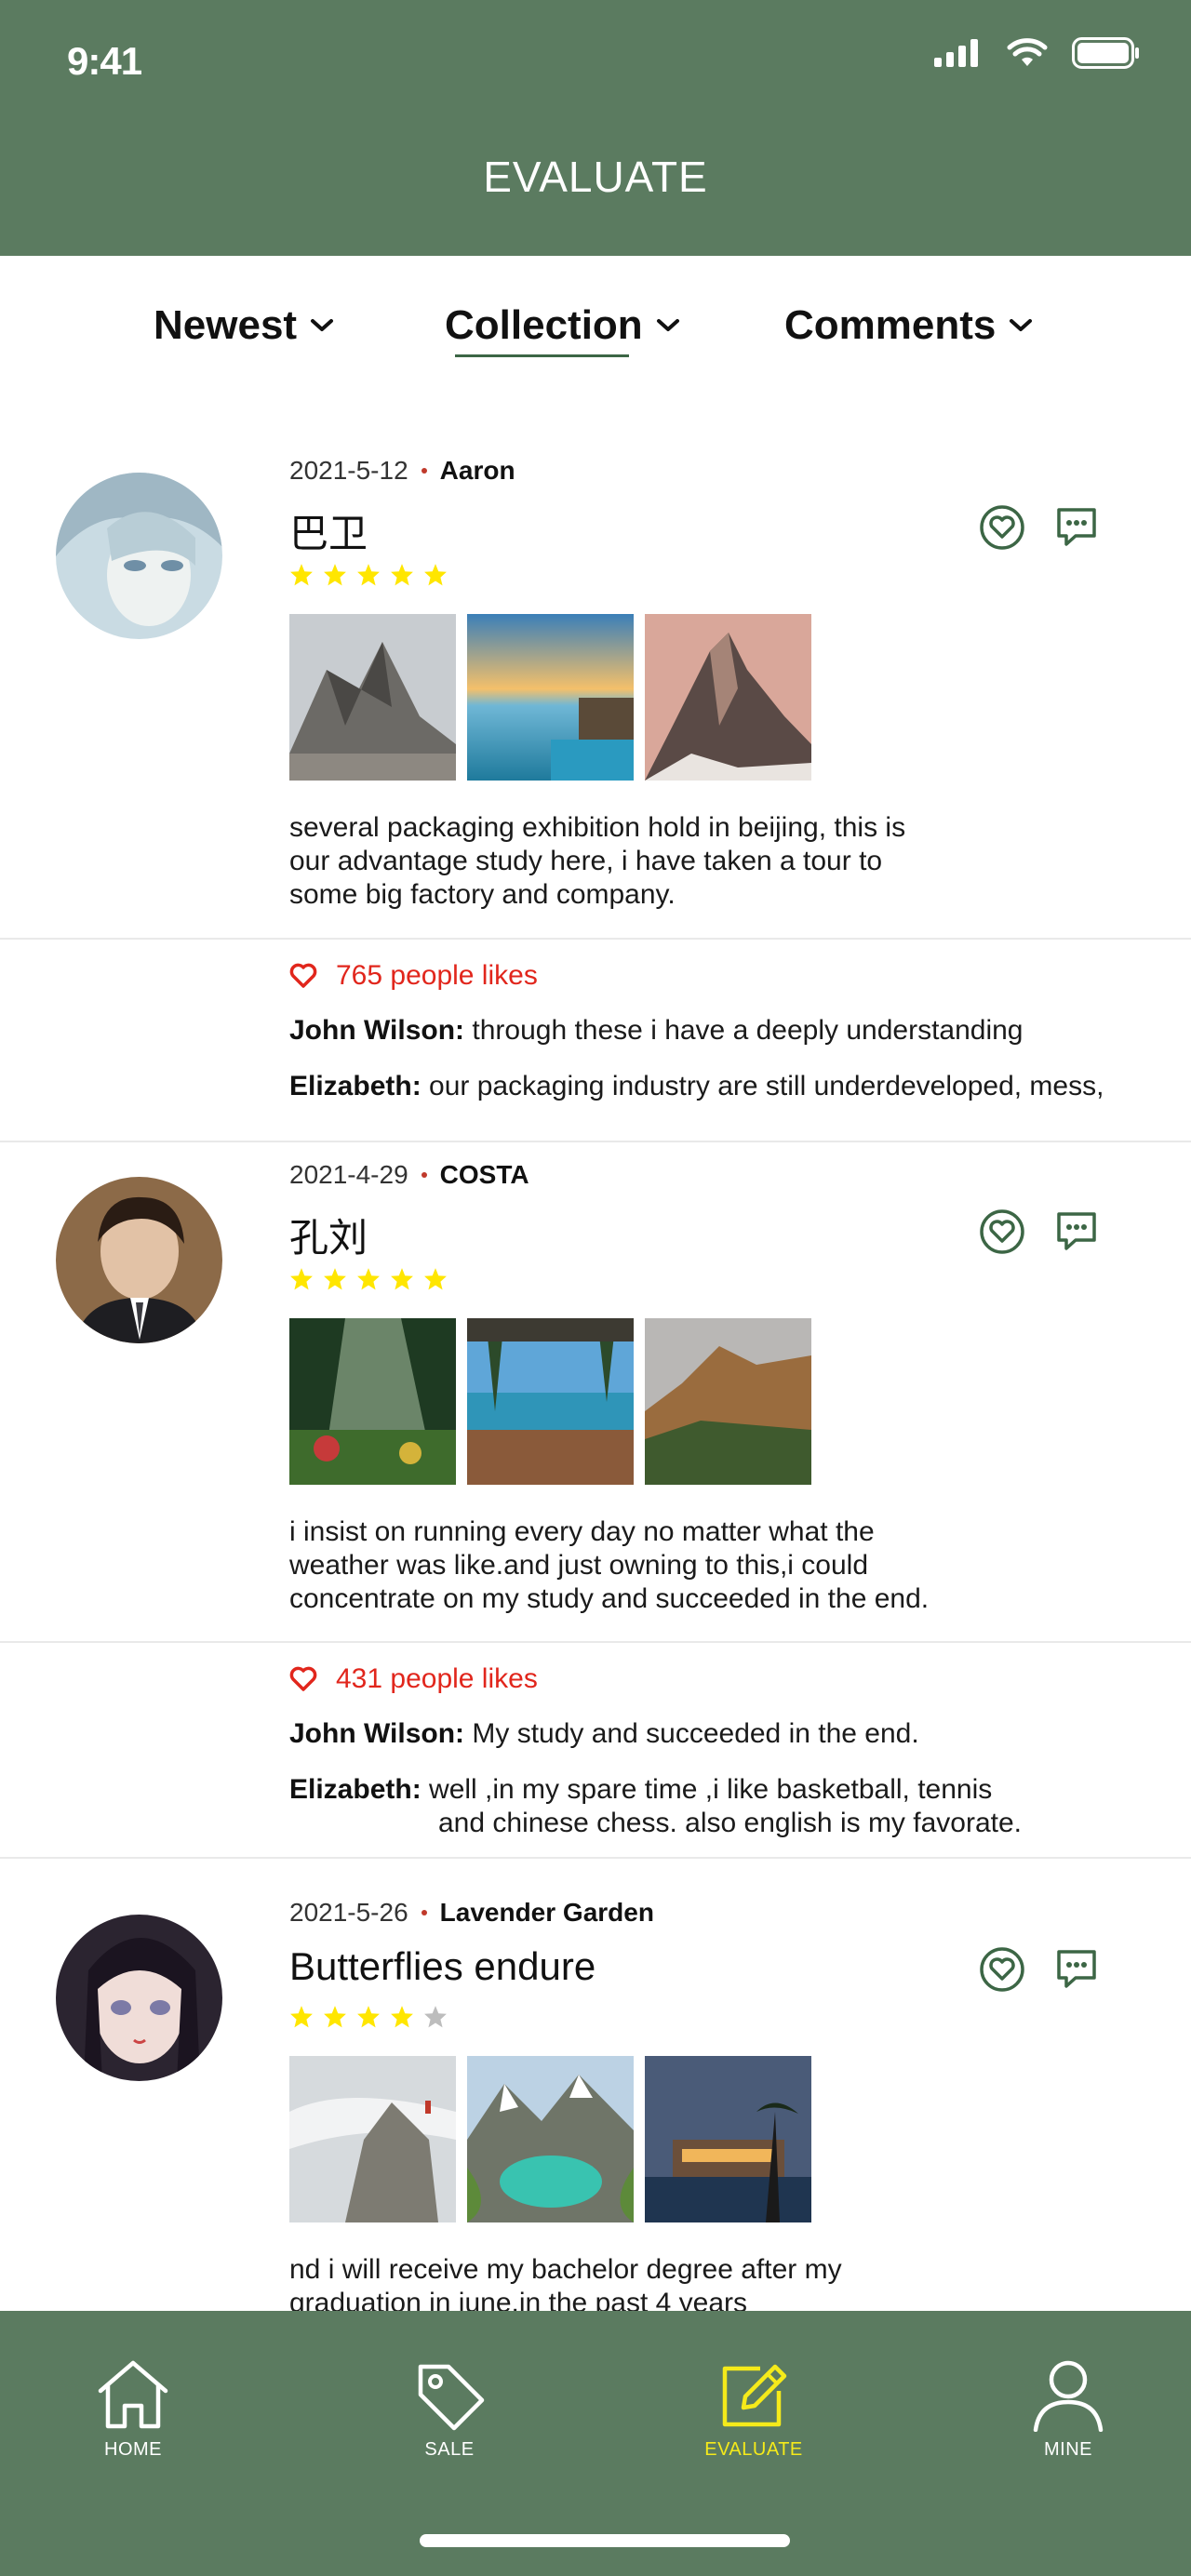 This screenshot has height=2576, width=1191. I want to click on nav-sale: SALE, so click(449, 2409).